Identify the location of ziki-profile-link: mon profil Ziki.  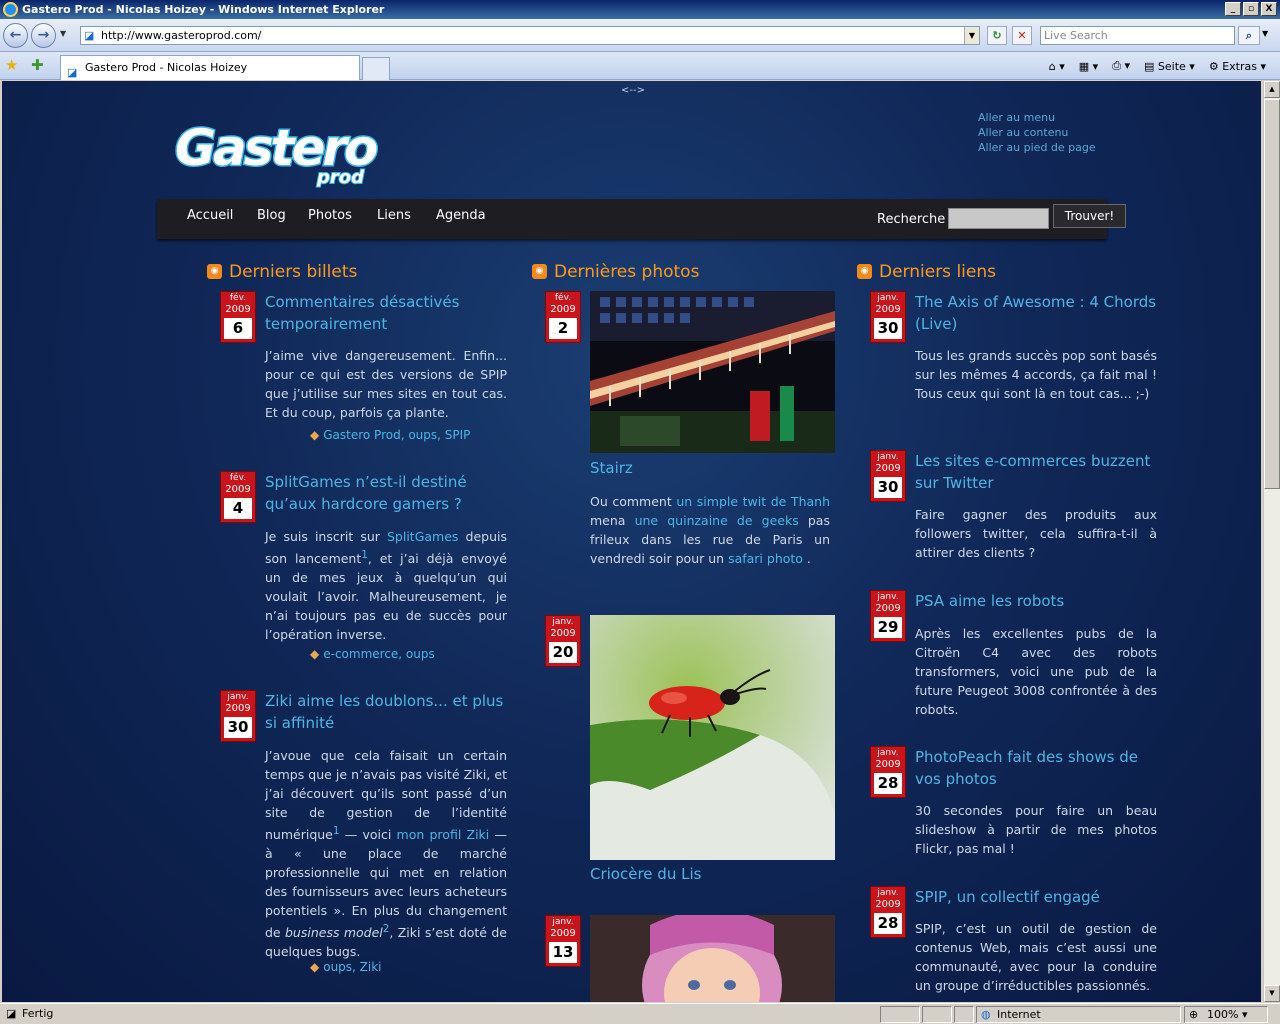
(443, 834).